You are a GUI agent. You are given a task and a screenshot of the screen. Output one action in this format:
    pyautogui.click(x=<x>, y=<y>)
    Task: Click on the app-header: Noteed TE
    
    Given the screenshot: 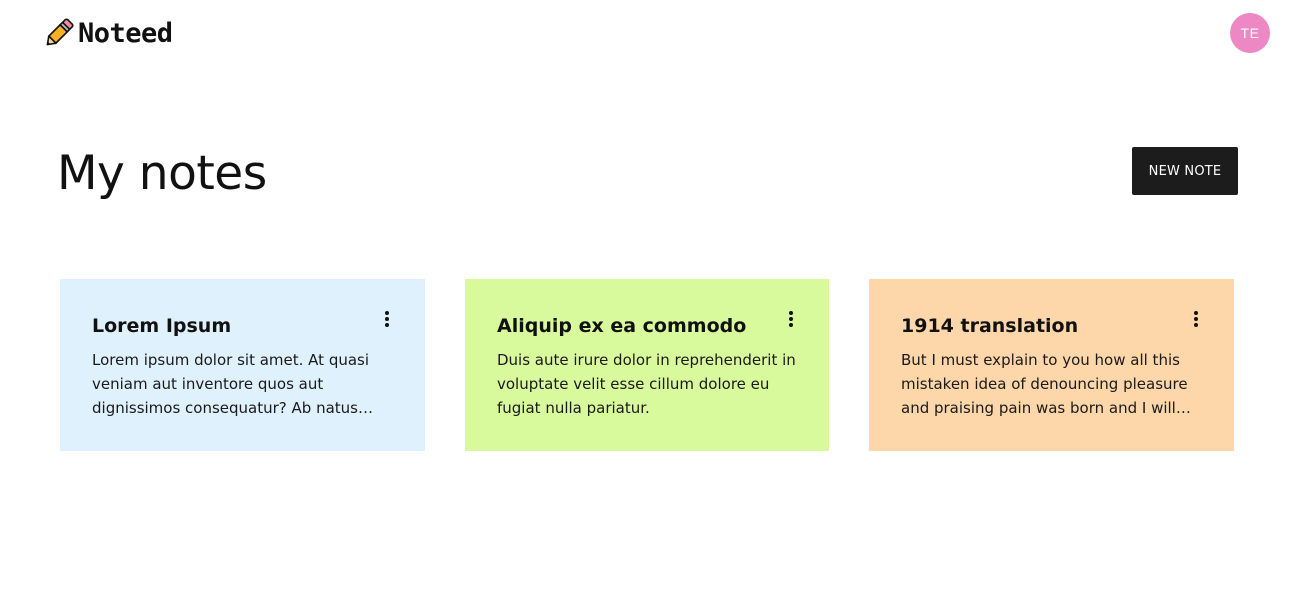 What is the action you would take?
    pyautogui.click(x=648, y=34)
    